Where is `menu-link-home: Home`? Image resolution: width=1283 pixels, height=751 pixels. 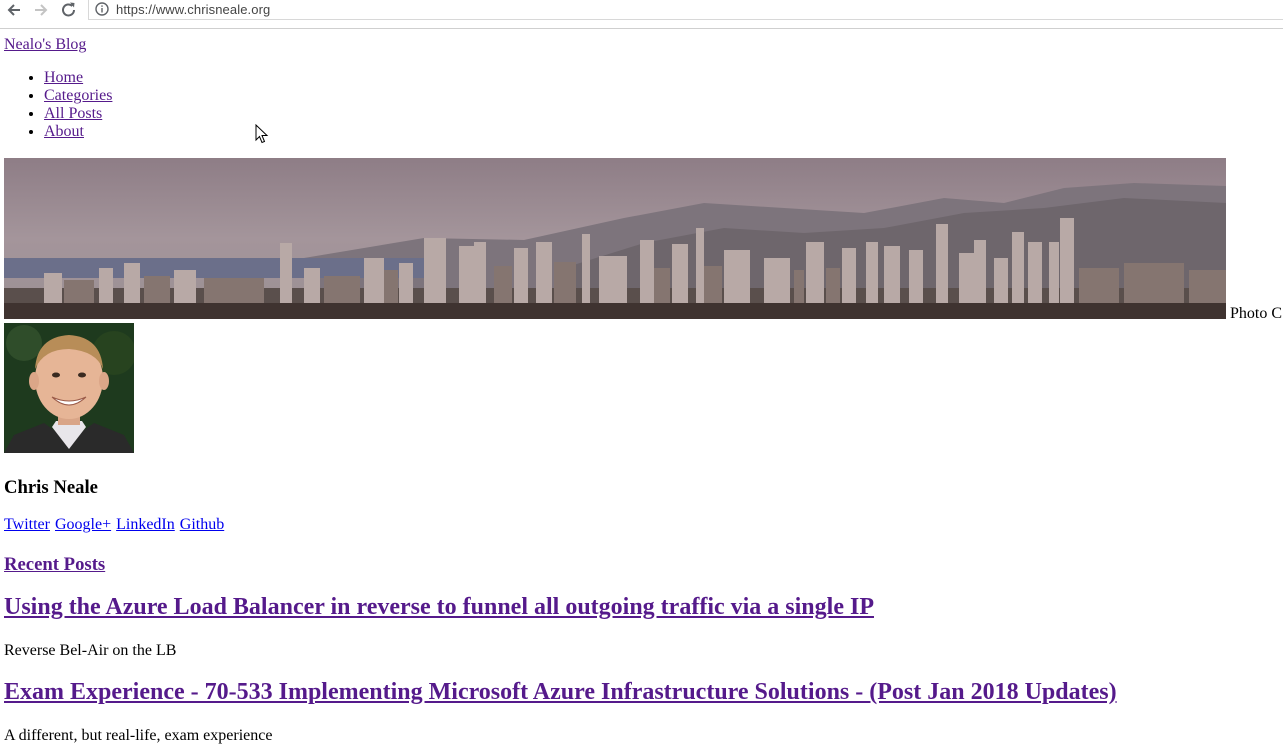 menu-link-home: Home is located at coordinates (63, 77).